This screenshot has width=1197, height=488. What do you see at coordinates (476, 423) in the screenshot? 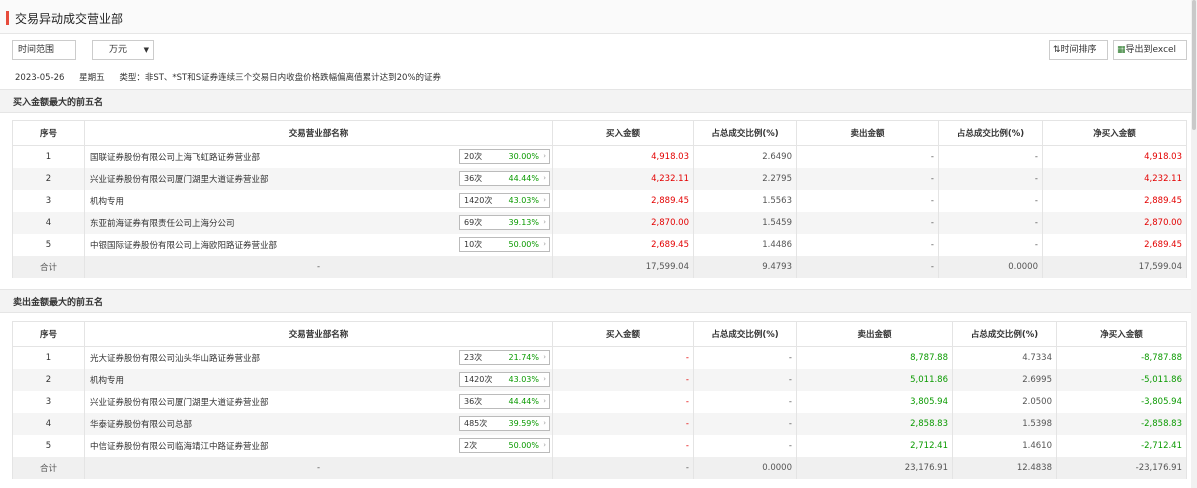
I see `appearance-count: 485次` at bounding box center [476, 423].